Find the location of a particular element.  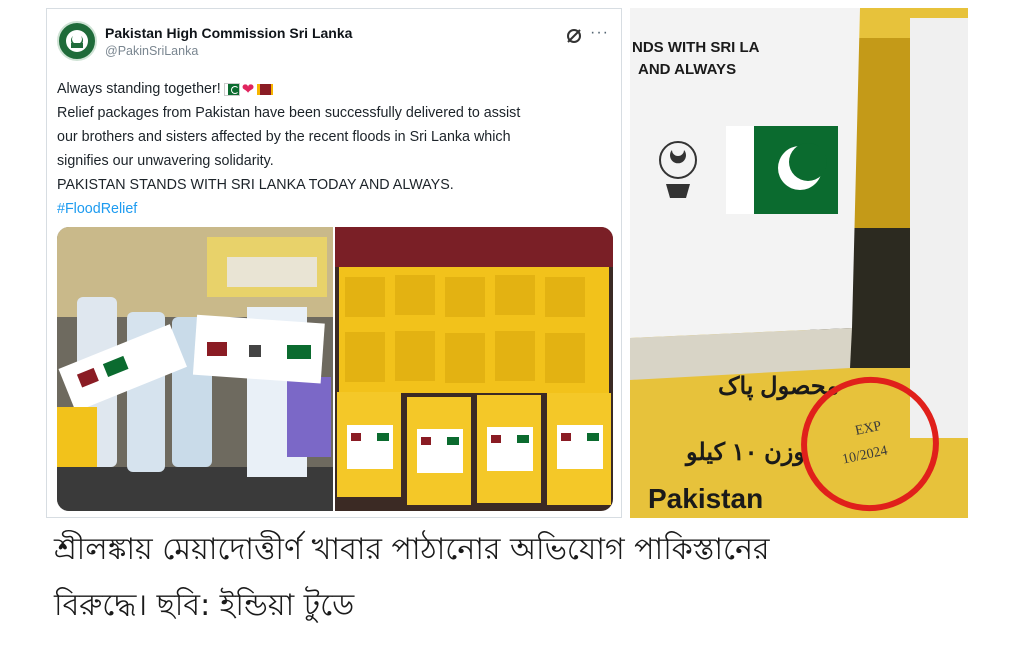

label-text: AND ALWAYS is located at coordinates (687, 69).